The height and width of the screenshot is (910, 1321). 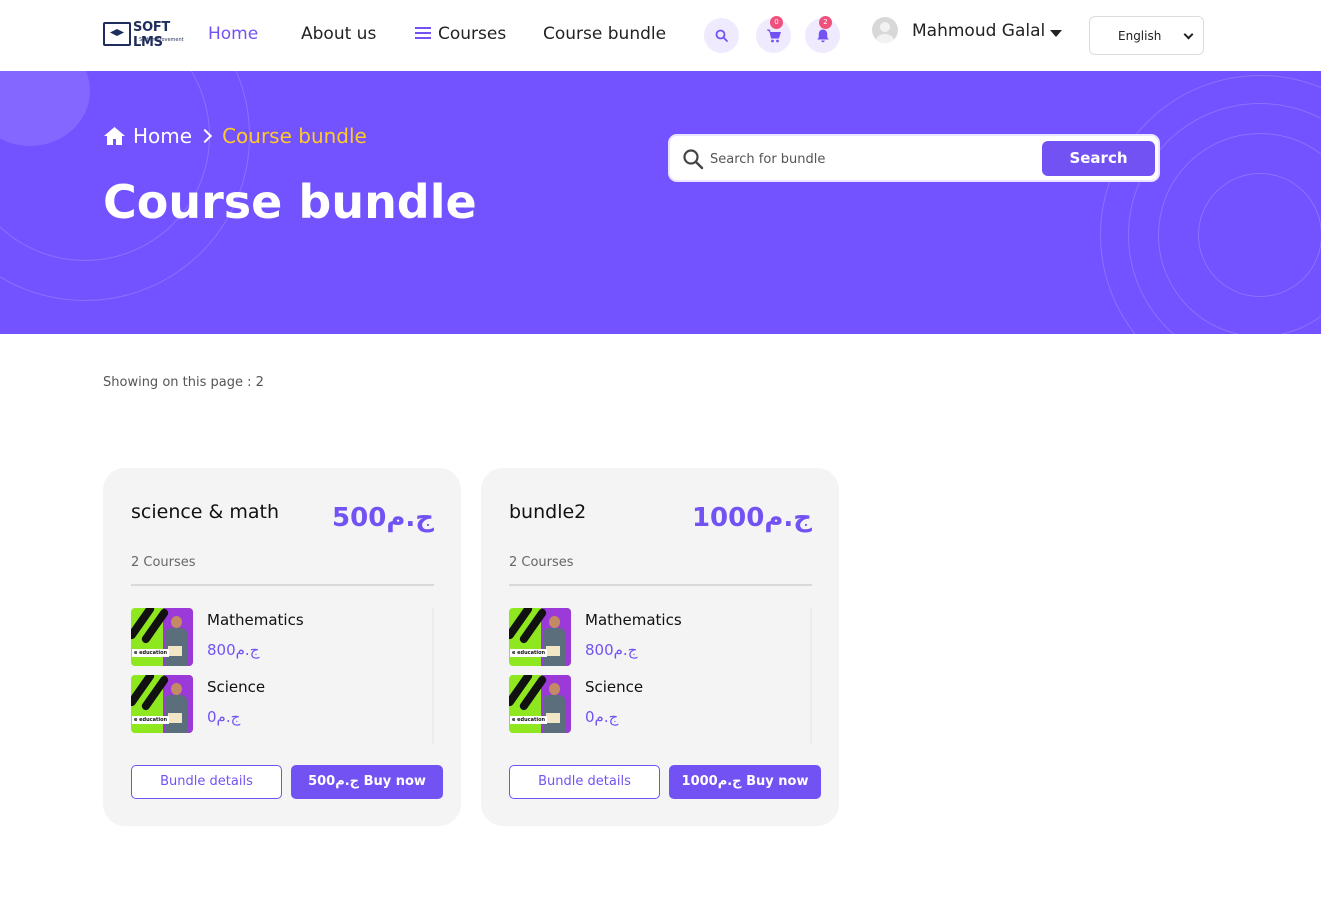 I want to click on breadcrumb-home: Home, so click(x=162, y=136).